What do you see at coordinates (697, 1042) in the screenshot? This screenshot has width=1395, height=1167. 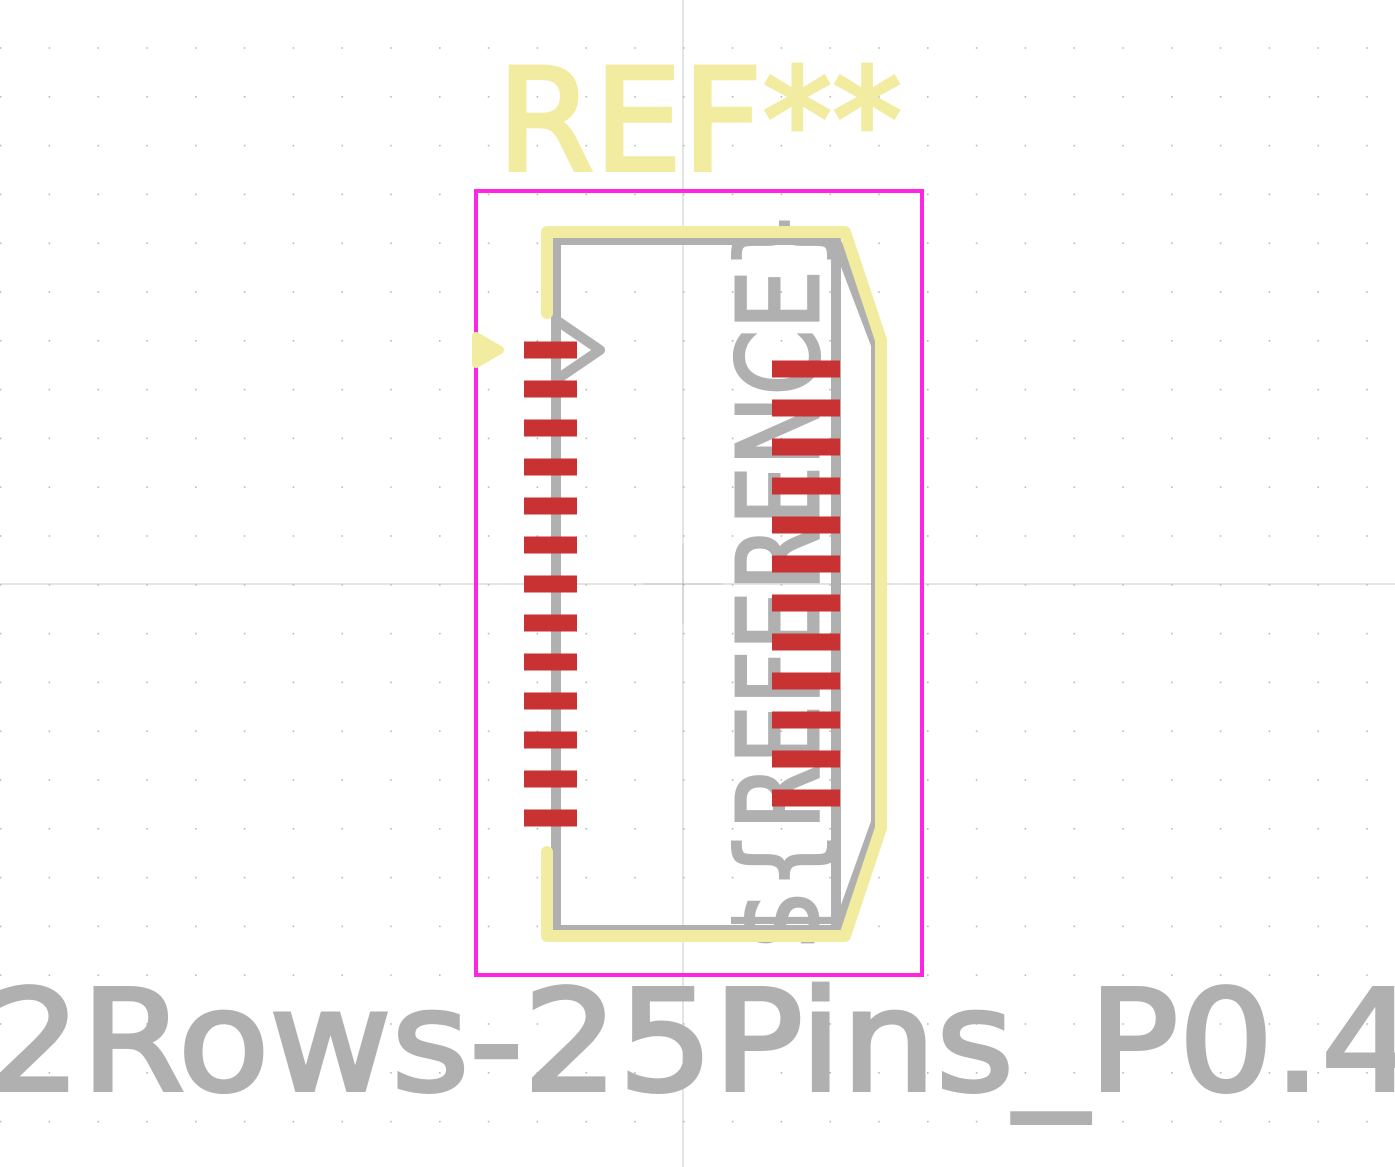 I see `value-label: 2Rows-25Pins_P0.4` at bounding box center [697, 1042].